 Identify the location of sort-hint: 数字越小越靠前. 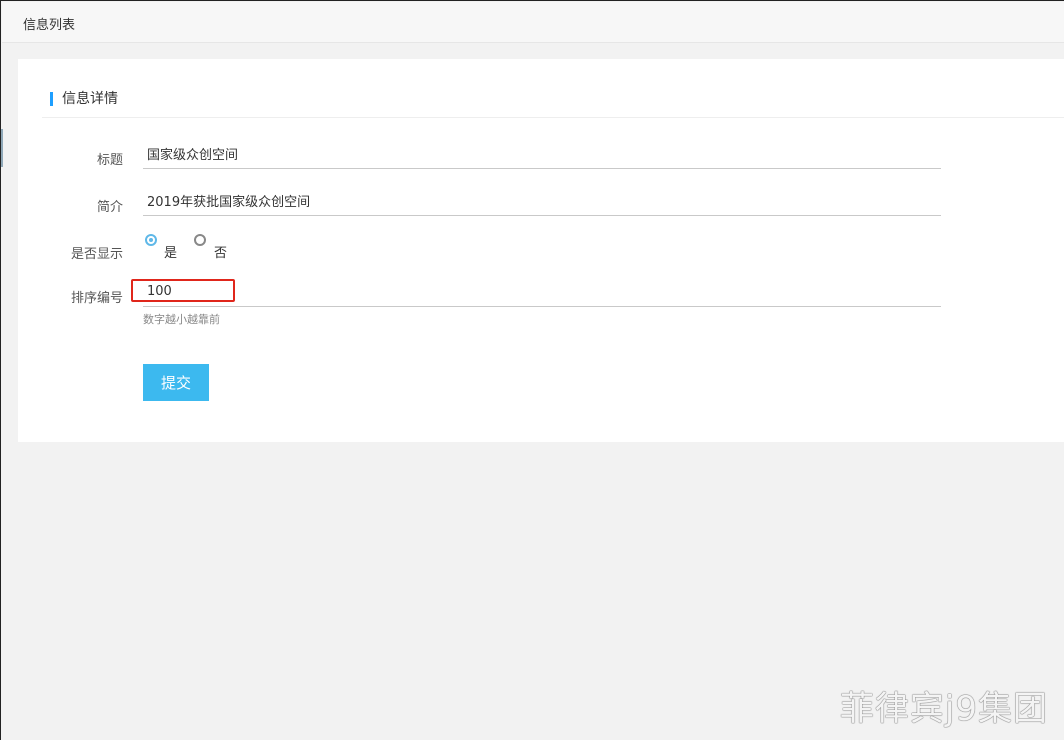
(181, 319).